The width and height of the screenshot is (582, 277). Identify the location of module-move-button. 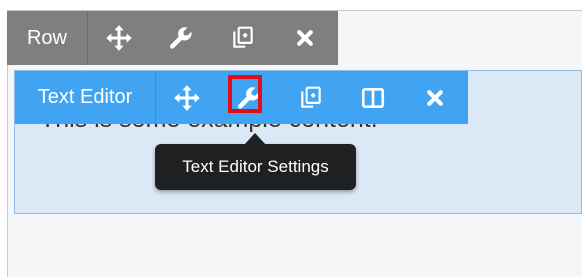
(187, 97).